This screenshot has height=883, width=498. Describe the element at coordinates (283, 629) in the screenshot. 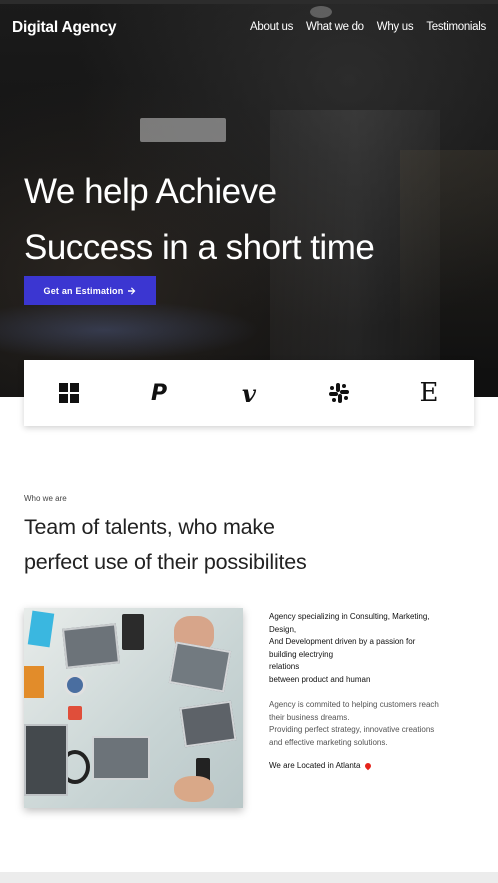

I see `desc-line: Design,` at that location.